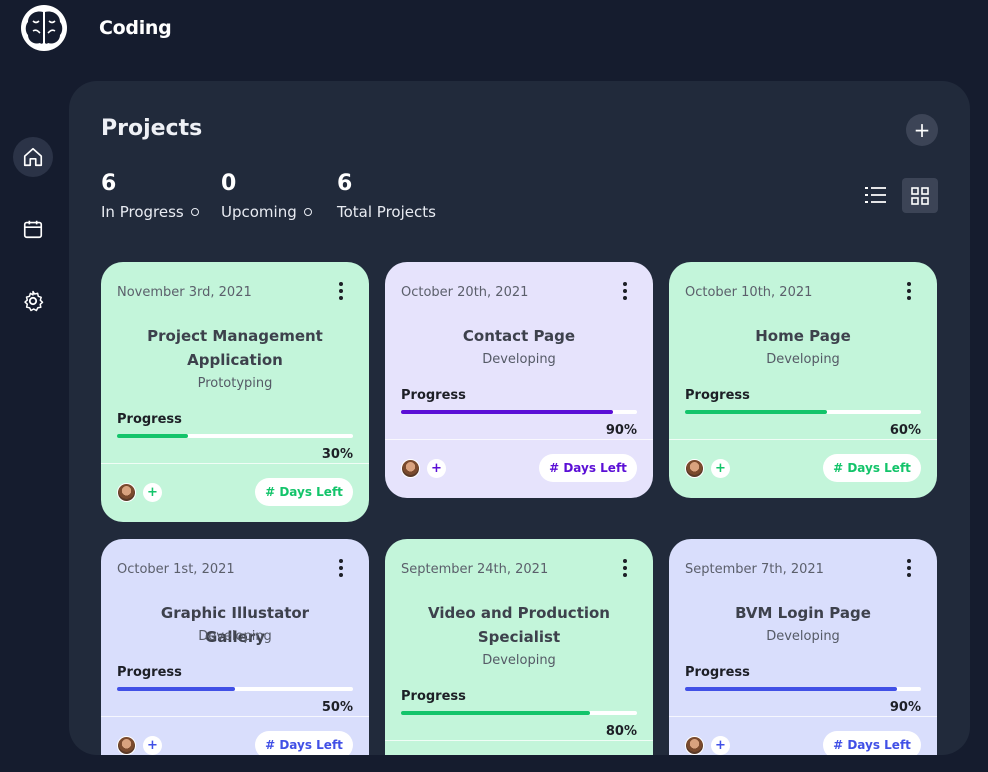  Describe the element at coordinates (142, 212) in the screenshot. I see `stat-label: In Progress` at that location.